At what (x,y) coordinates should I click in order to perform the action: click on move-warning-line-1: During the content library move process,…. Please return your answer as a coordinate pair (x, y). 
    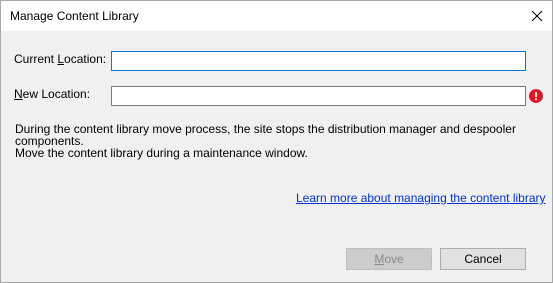
    Looking at the image, I should click on (265, 135).